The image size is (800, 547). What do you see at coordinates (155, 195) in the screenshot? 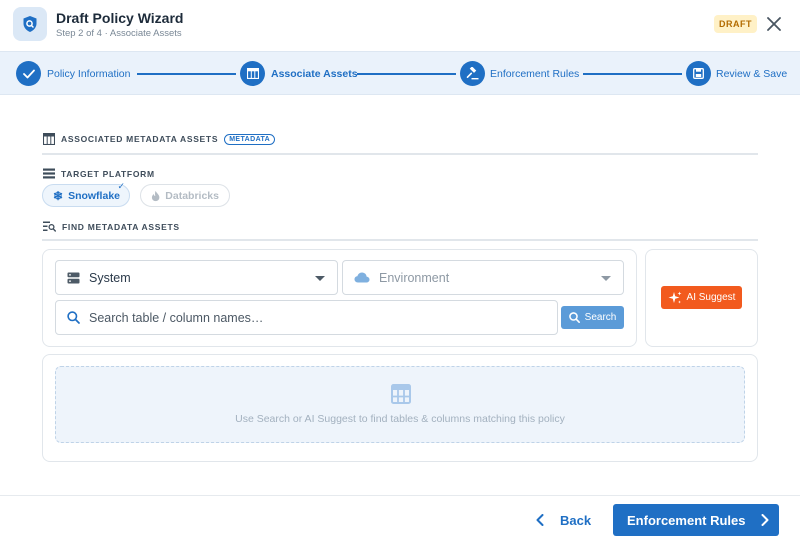
I see `flame-icon` at bounding box center [155, 195].